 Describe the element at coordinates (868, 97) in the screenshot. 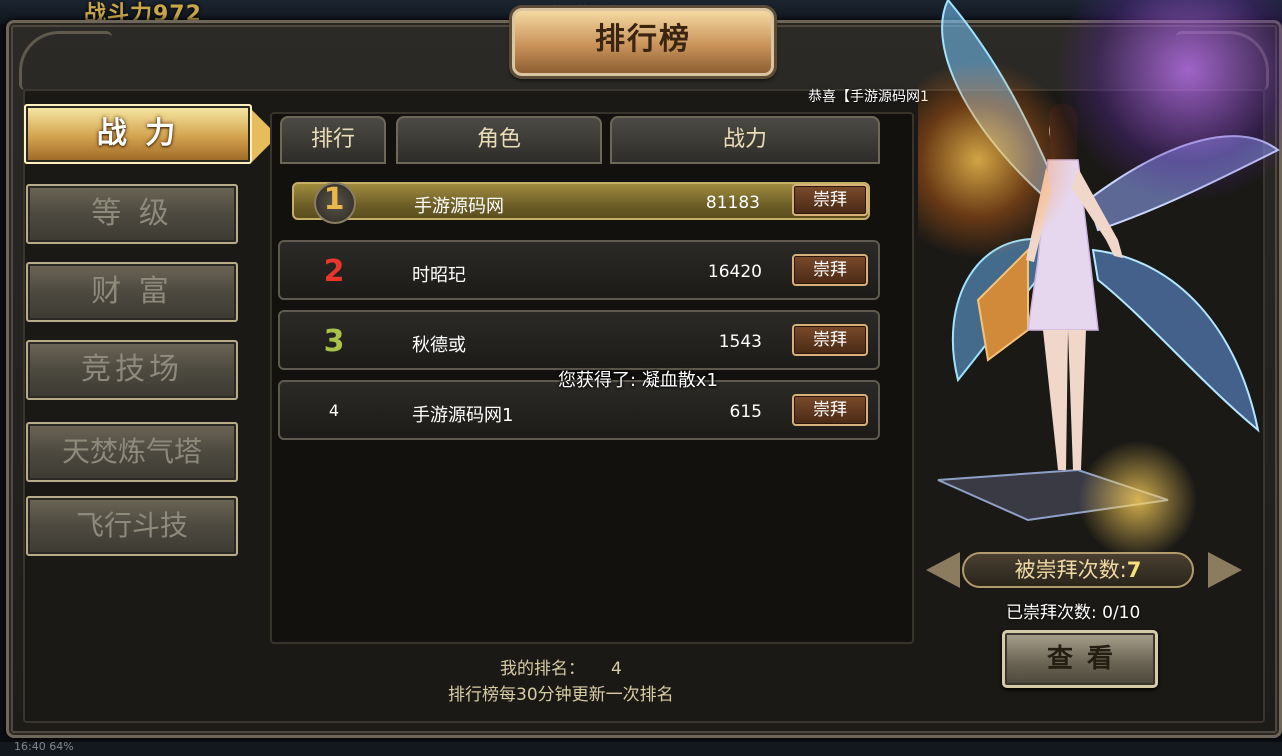

I see `broadcast-message: 恭喜【手游源码网1` at that location.